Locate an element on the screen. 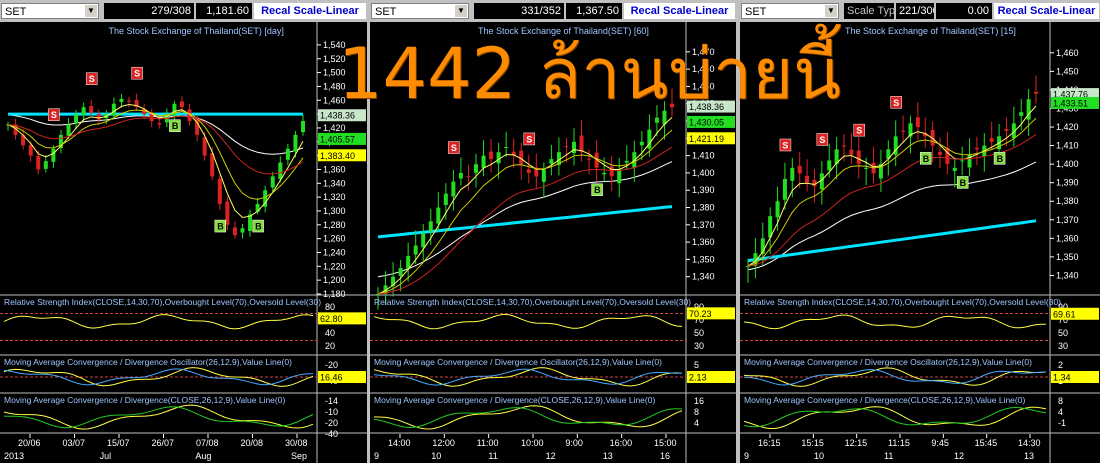 The height and width of the screenshot is (463, 1100). price-tick-label: 1,520 is located at coordinates (334, 59).